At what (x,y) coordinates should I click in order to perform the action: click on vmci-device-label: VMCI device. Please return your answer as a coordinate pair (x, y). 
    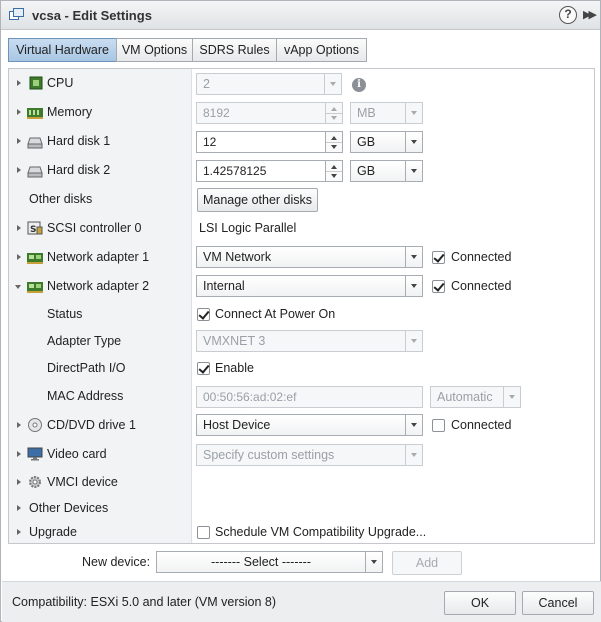
    Looking at the image, I should click on (82, 482).